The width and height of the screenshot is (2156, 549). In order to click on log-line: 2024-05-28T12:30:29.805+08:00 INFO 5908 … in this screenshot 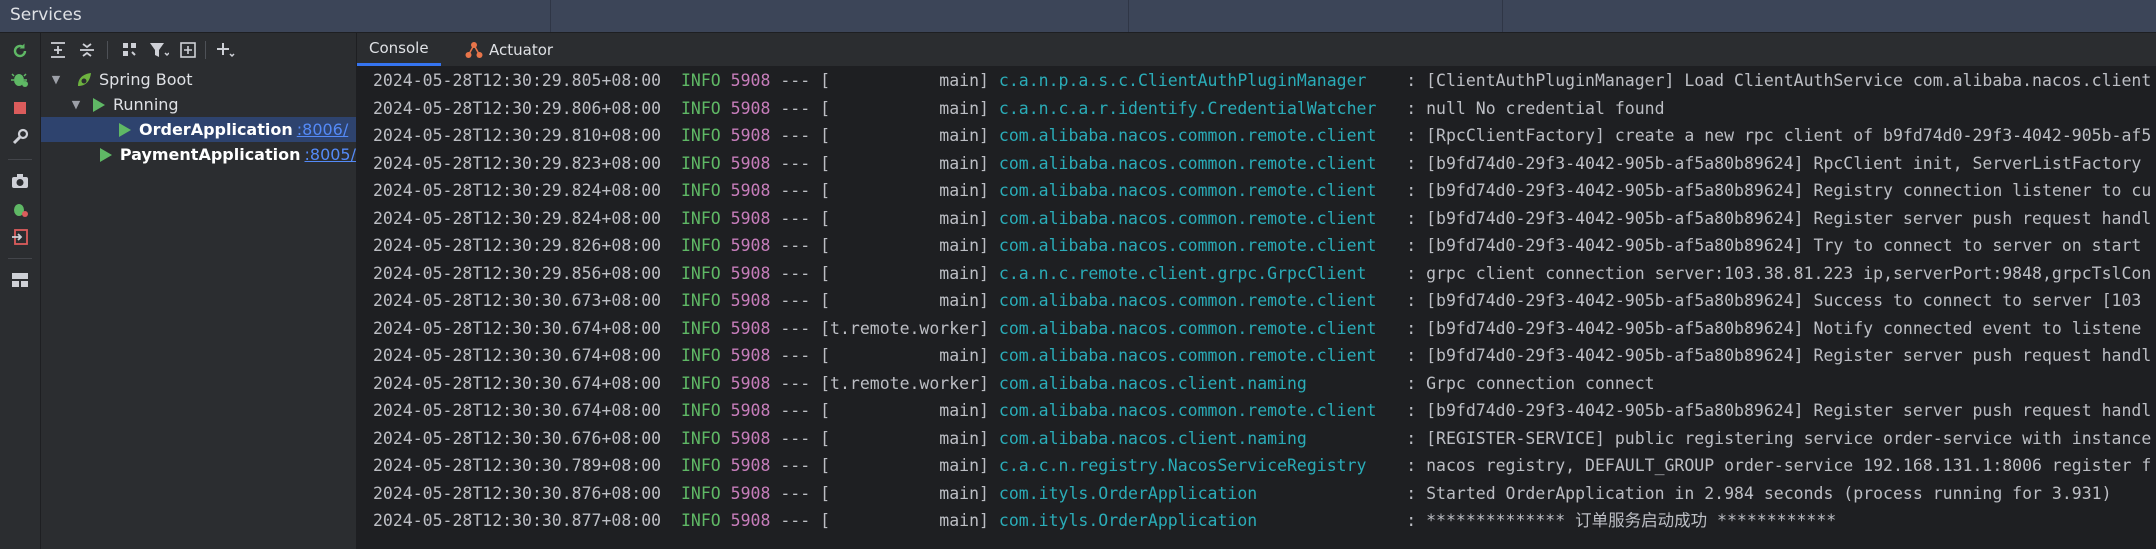, I will do `click(1256, 81)`.